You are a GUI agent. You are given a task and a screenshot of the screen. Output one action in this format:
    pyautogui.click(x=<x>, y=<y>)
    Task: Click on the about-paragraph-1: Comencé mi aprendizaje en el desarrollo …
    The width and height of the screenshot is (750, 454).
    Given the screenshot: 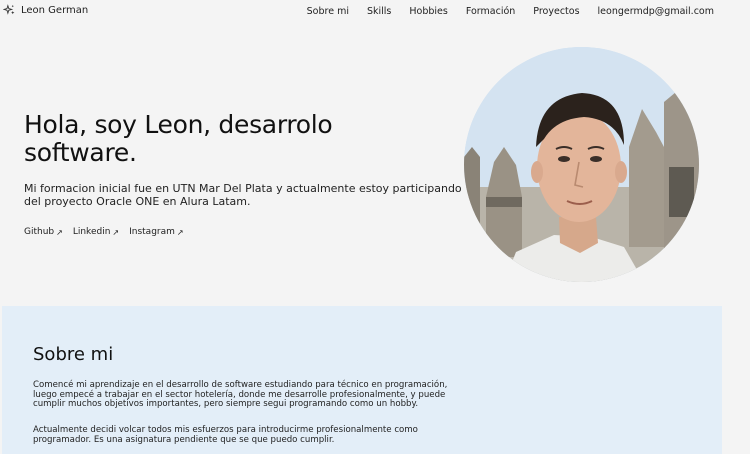 What is the action you would take?
    pyautogui.click(x=240, y=394)
    